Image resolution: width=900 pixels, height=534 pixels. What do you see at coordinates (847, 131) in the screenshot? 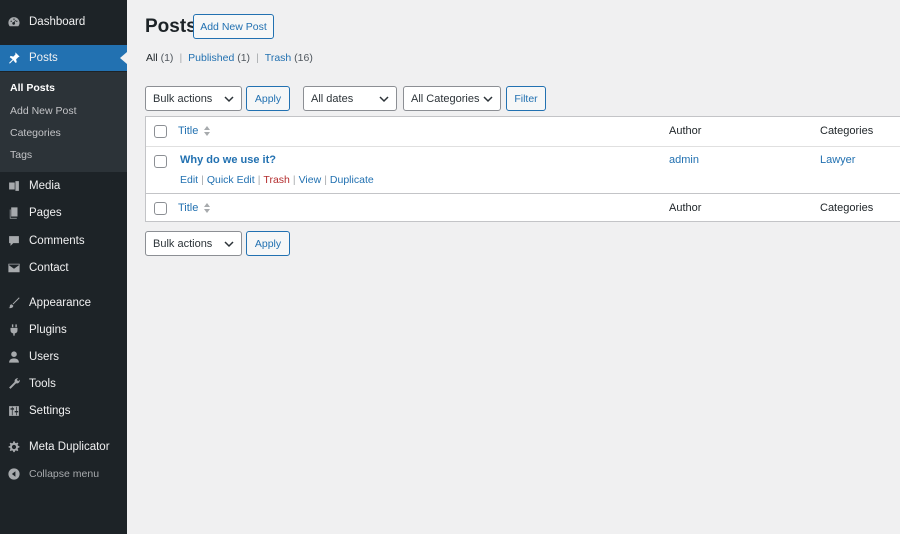
I see `column-categories: Categories` at bounding box center [847, 131].